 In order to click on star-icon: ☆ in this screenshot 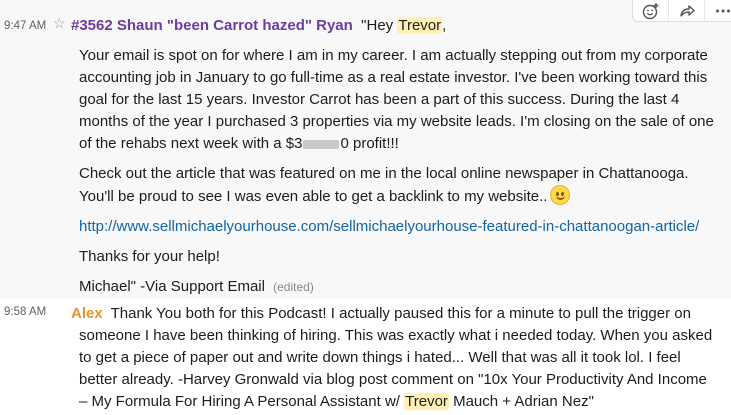, I will do `click(59, 23)`.